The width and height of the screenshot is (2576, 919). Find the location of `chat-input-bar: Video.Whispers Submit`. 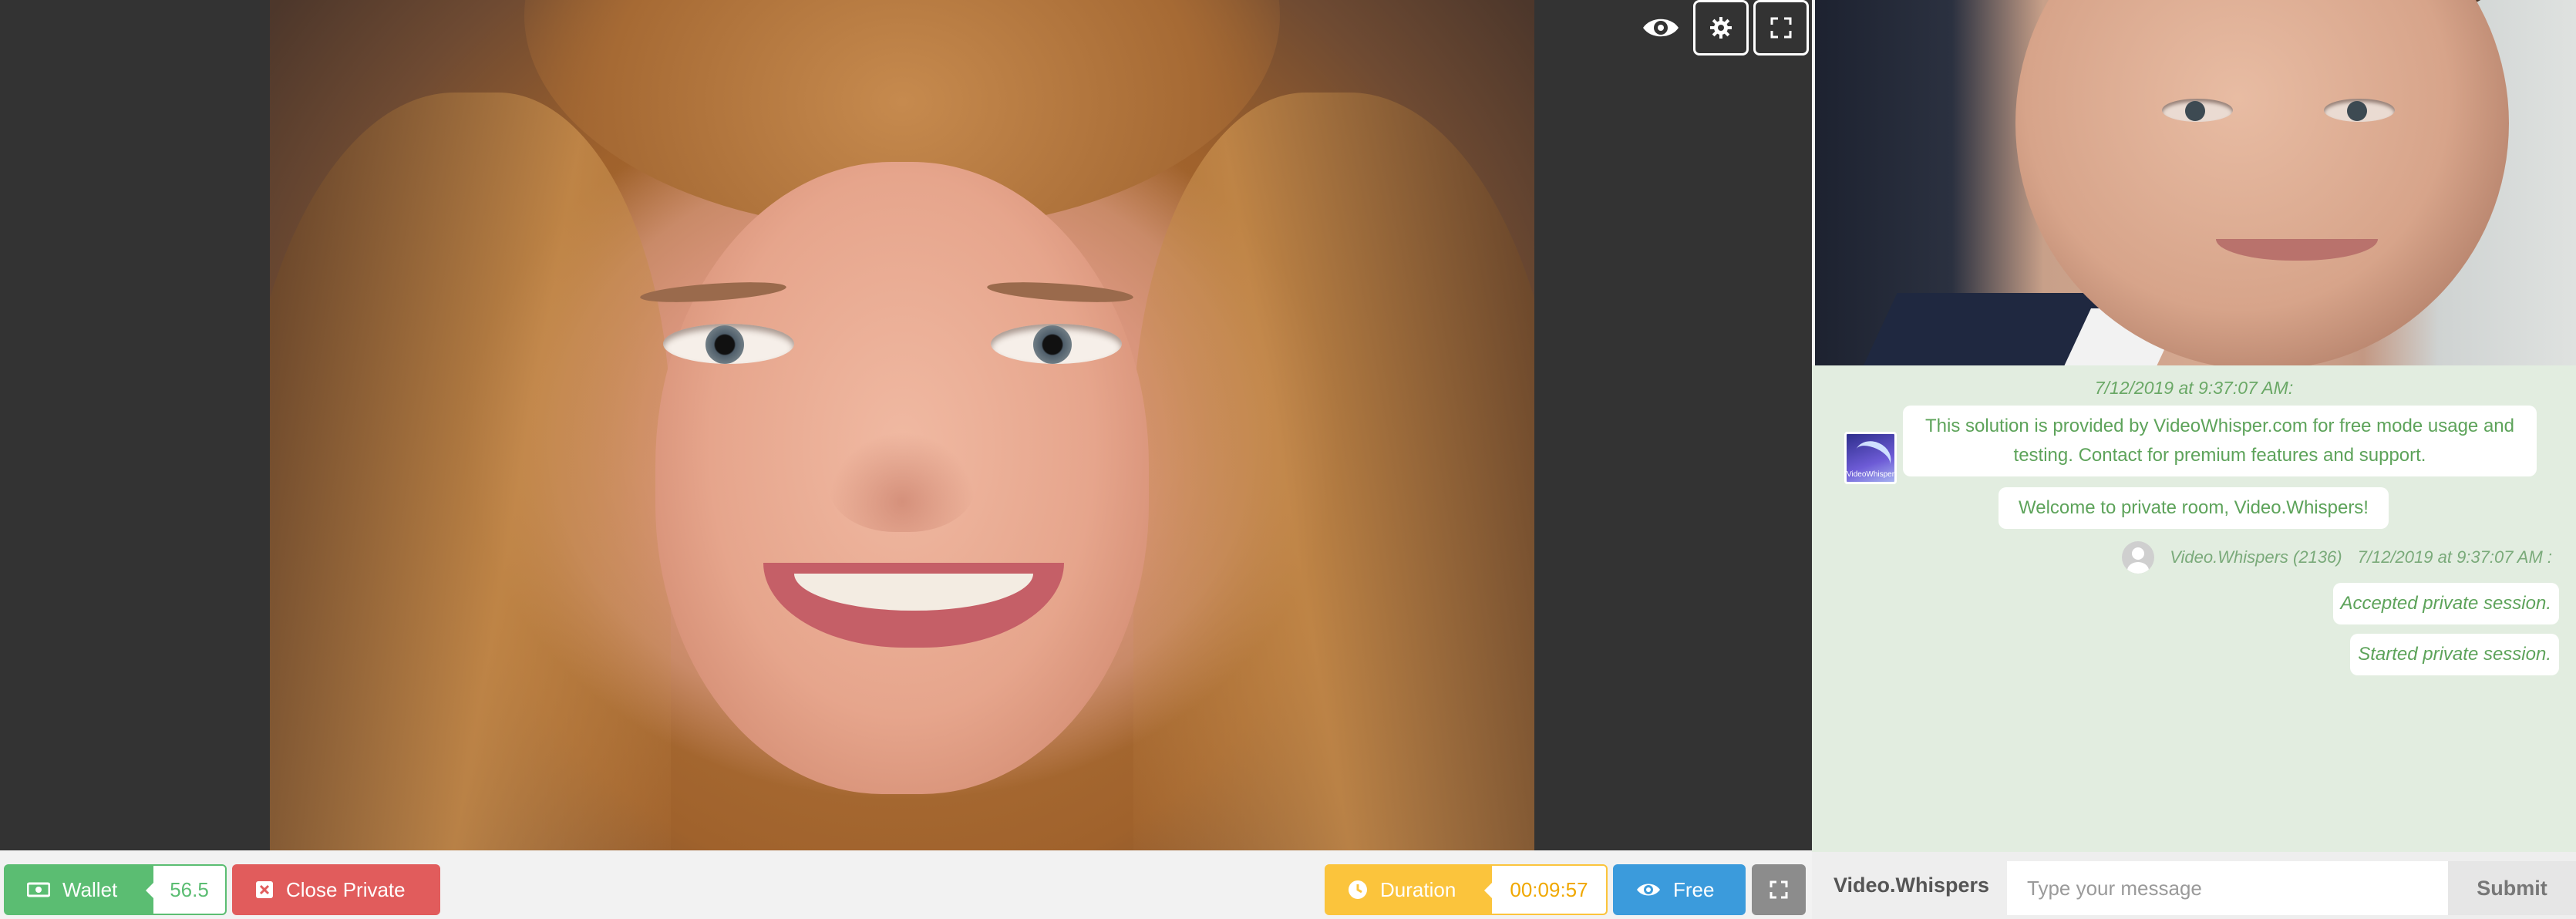

chat-input-bar: Video.Whispers Submit is located at coordinates (2194, 884).